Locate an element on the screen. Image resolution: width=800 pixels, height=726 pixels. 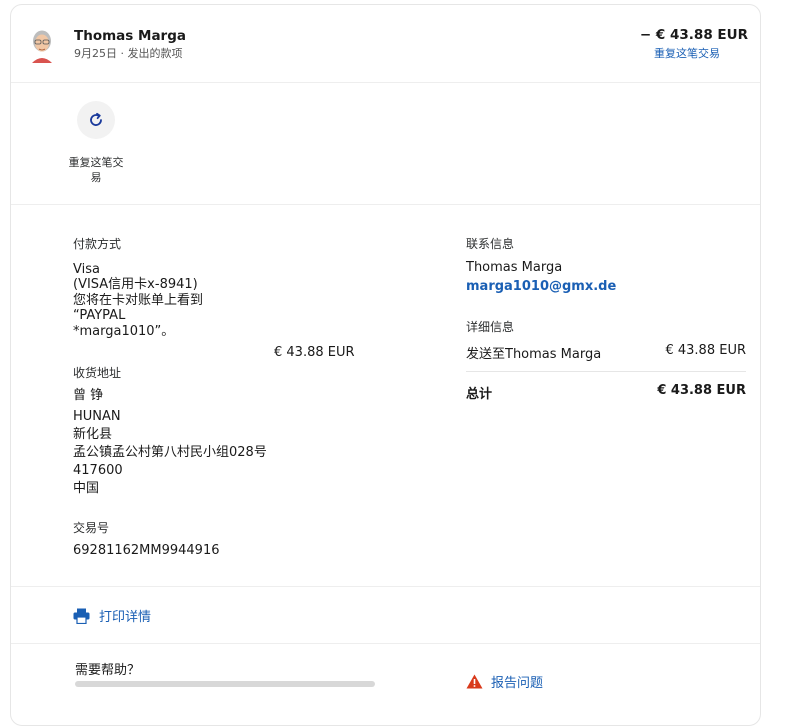
warning-icon is located at coordinates (474, 681).